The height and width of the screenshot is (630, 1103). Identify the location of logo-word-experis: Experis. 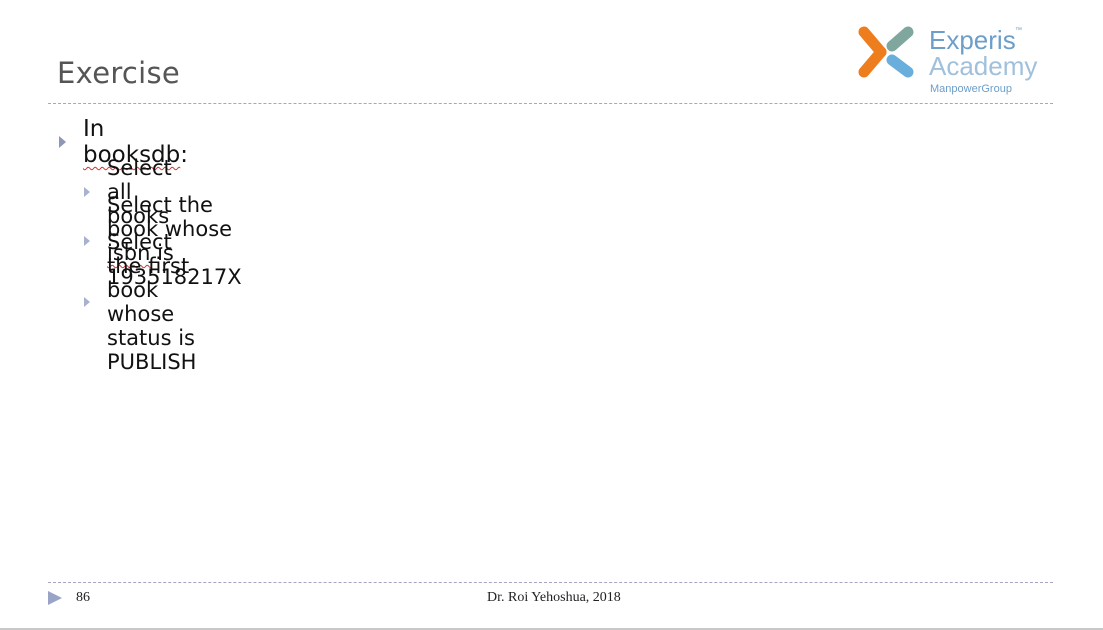
(972, 40).